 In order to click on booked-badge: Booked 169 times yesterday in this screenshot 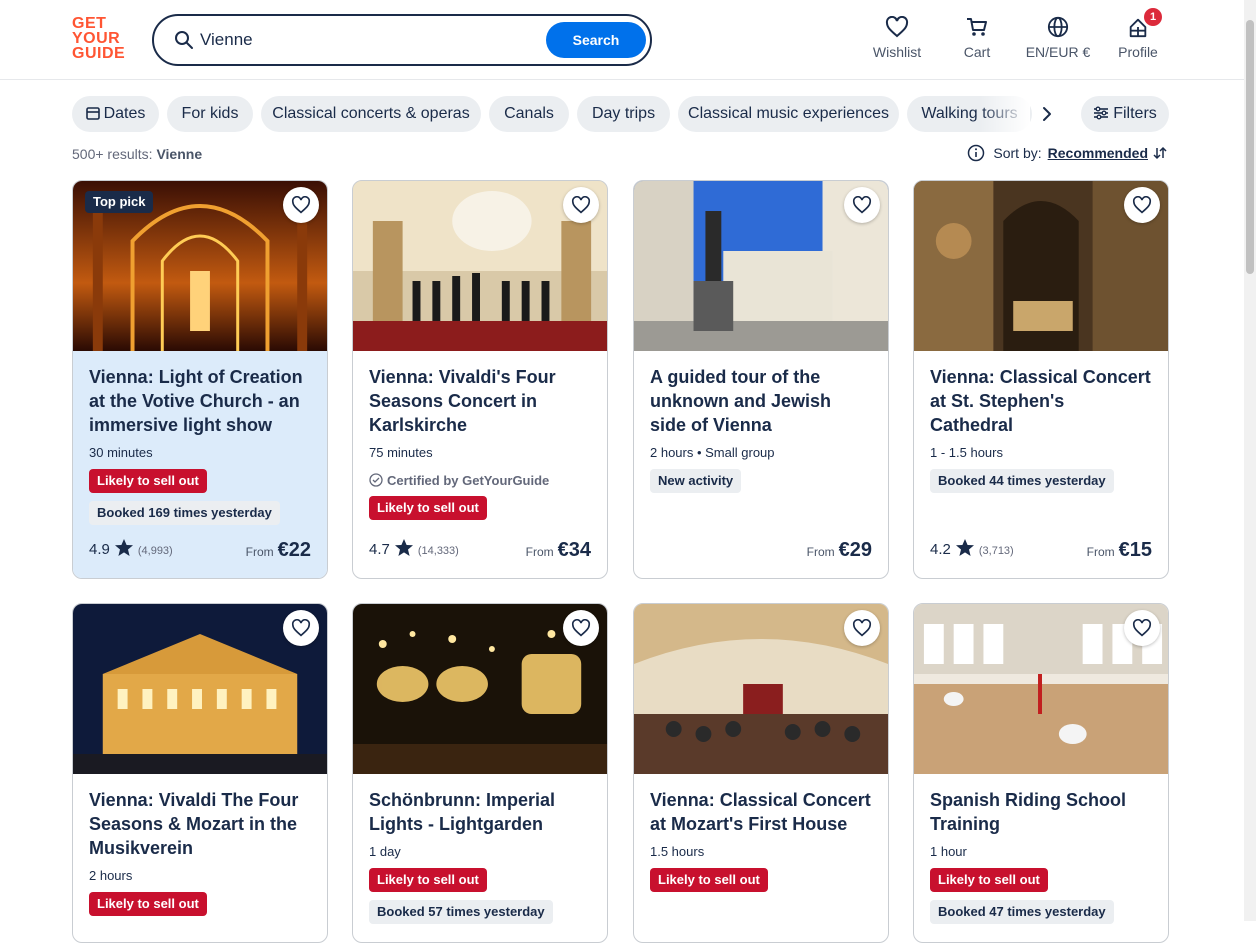, I will do `click(184, 513)`.